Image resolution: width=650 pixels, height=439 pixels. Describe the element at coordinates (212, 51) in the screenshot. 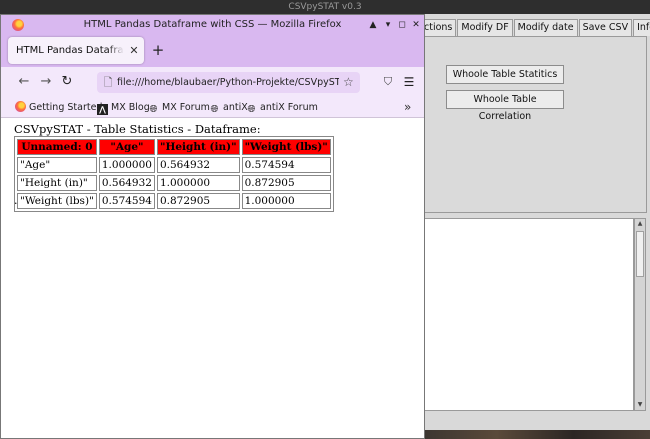

I see `firefox-tab-bar: HTML Pandas Dataframe wit ✕ +` at that location.